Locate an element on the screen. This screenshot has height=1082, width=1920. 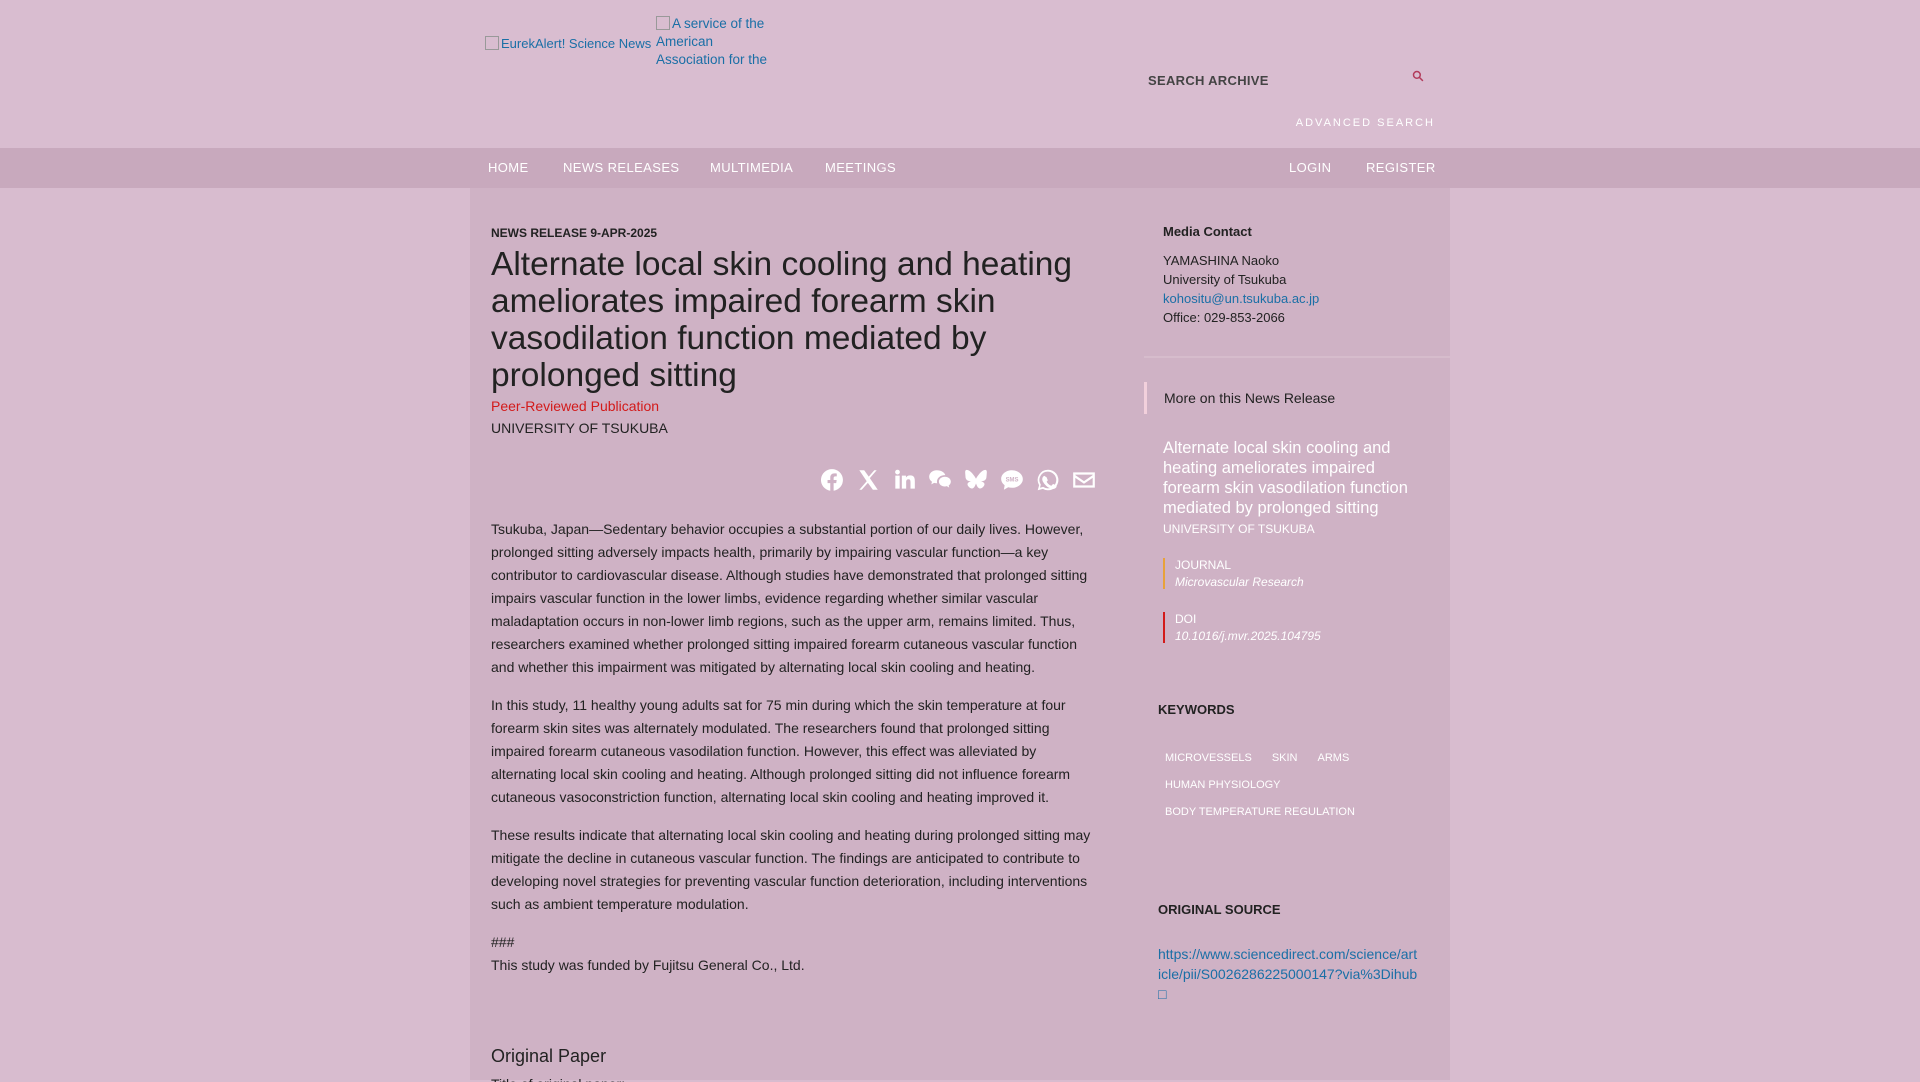
keyword-tag: MICROVESSELS is located at coordinates (1208, 758).